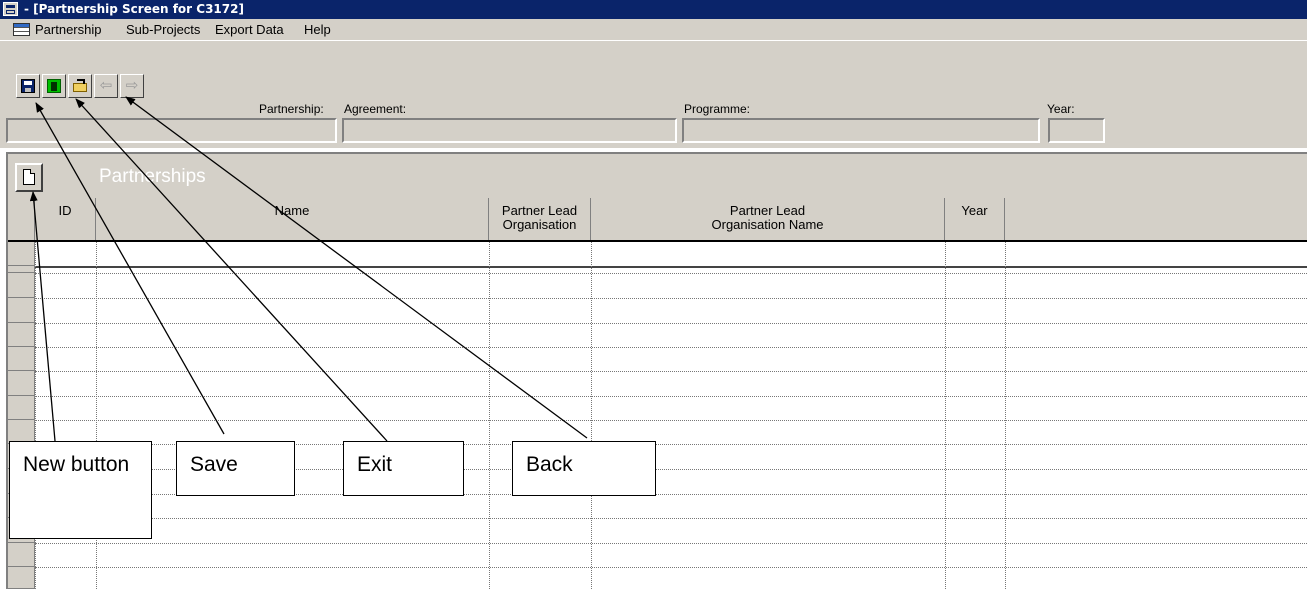  What do you see at coordinates (403, 468) in the screenshot?
I see `exit-callout: Exit` at bounding box center [403, 468].